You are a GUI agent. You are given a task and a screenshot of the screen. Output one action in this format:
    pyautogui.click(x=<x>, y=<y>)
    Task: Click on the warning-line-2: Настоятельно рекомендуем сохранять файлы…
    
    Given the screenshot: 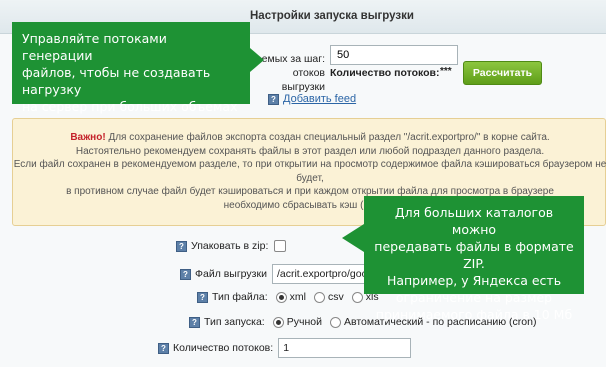 What is the action you would take?
    pyautogui.click(x=310, y=151)
    